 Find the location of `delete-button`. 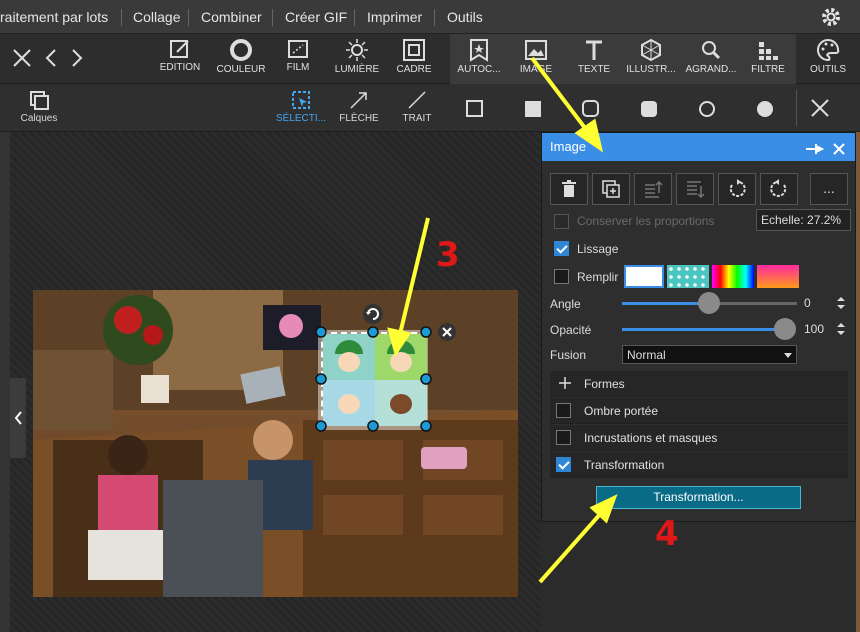

delete-button is located at coordinates (569, 189).